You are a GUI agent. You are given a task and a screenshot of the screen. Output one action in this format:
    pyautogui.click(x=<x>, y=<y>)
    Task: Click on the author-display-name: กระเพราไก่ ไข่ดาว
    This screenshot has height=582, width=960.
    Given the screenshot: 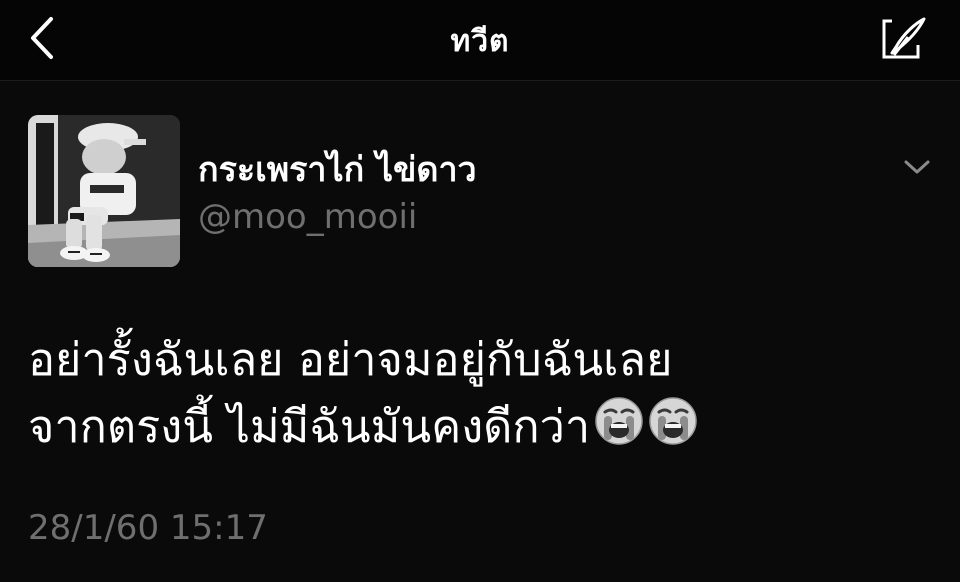 What is the action you would take?
    pyautogui.click(x=337, y=169)
    